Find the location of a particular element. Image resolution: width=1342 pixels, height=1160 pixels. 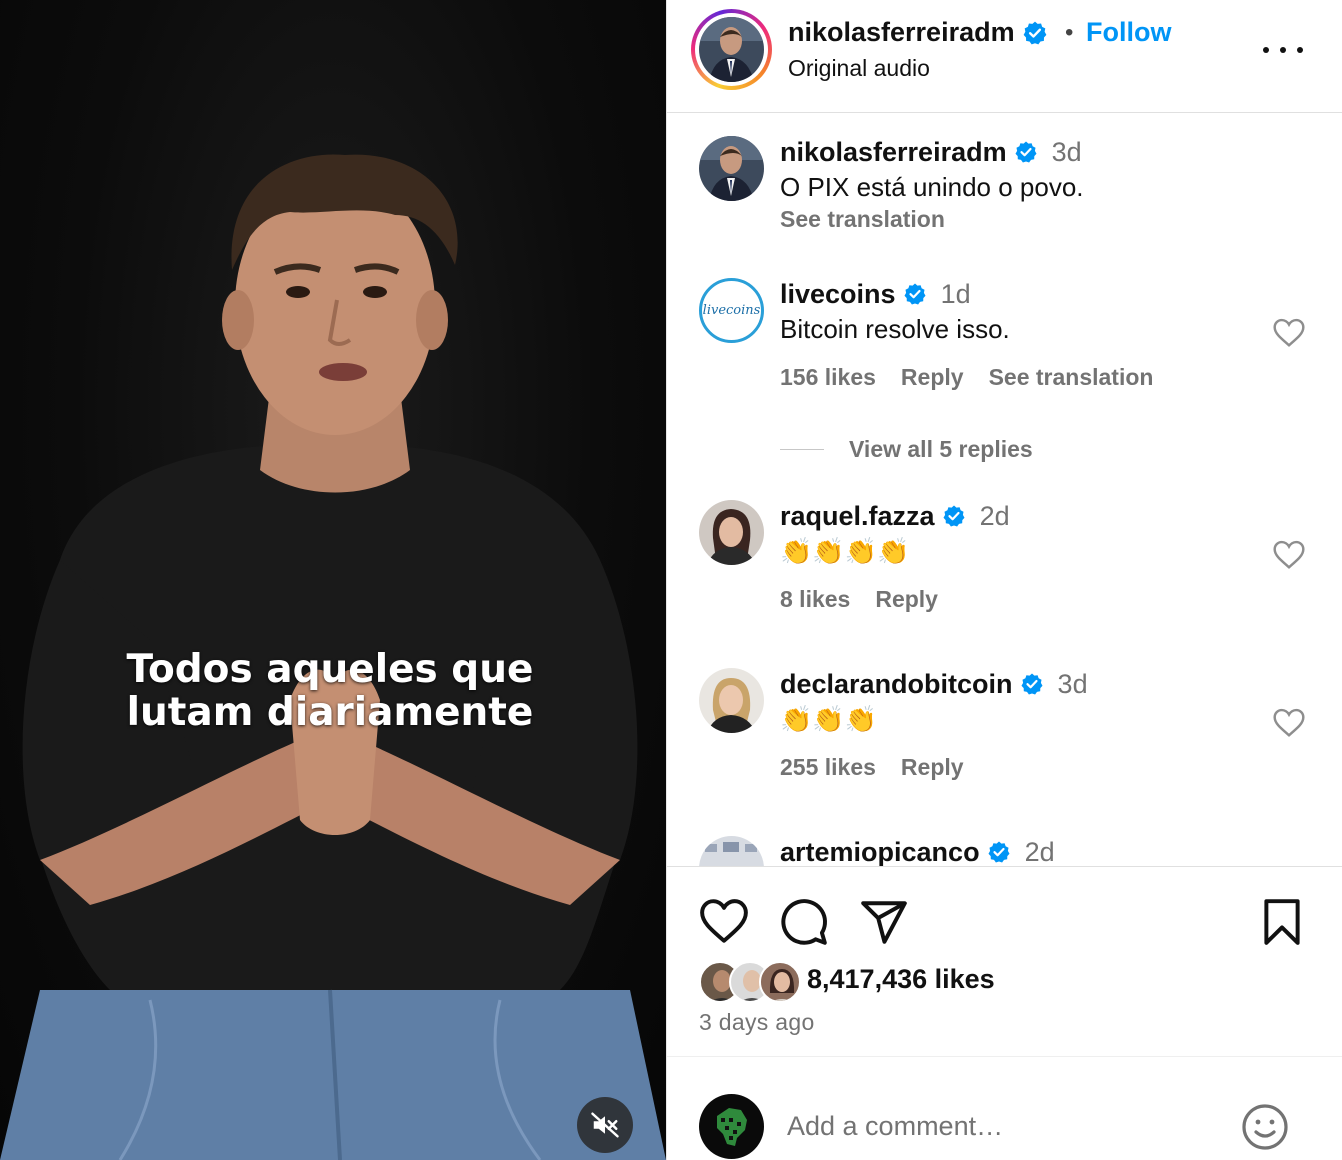

comment-likes: 8 likes is located at coordinates (815, 599).